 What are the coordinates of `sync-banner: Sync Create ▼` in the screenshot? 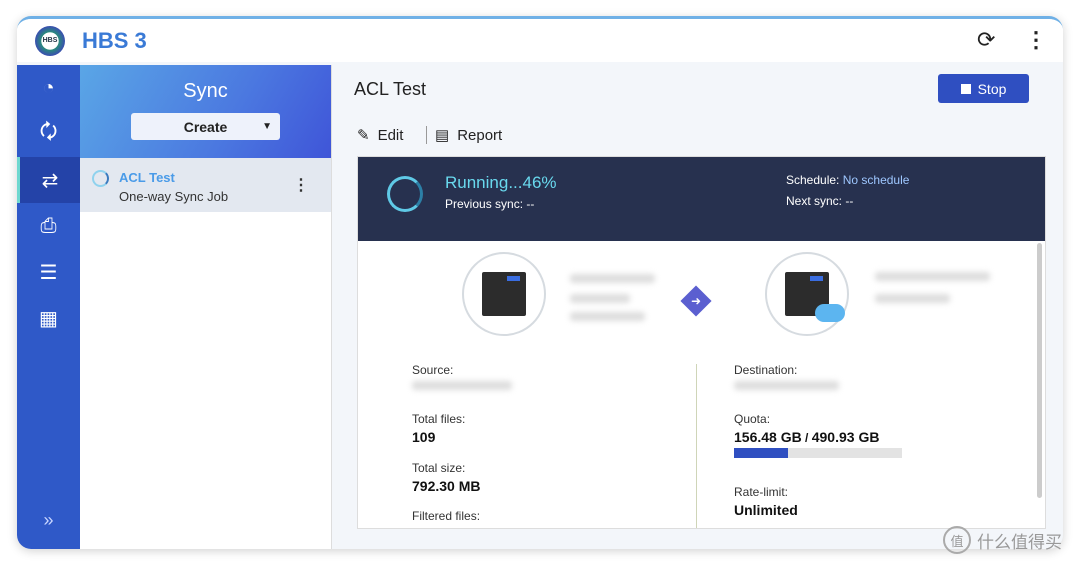 It's located at (205, 111).